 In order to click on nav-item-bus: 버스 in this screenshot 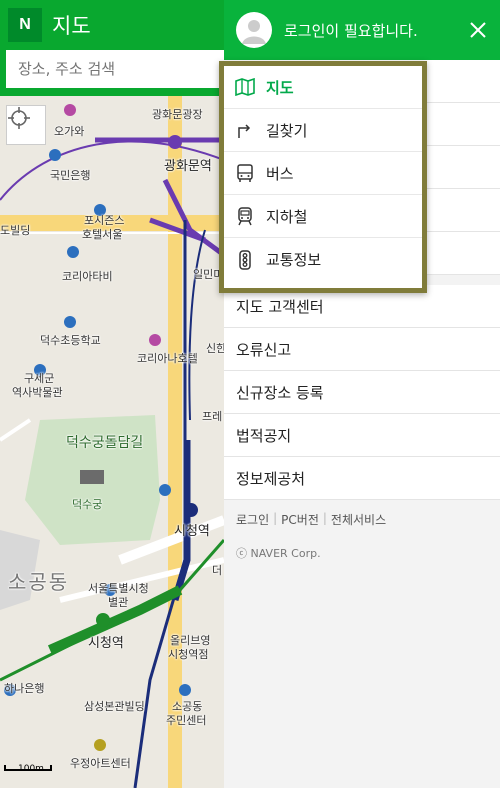, I will do `click(323, 173)`.